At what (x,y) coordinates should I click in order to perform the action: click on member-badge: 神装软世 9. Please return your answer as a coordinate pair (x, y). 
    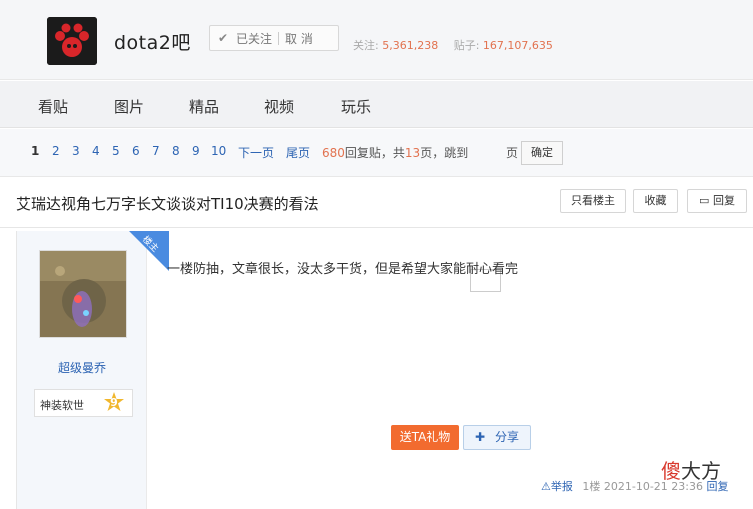
    Looking at the image, I should click on (83, 403).